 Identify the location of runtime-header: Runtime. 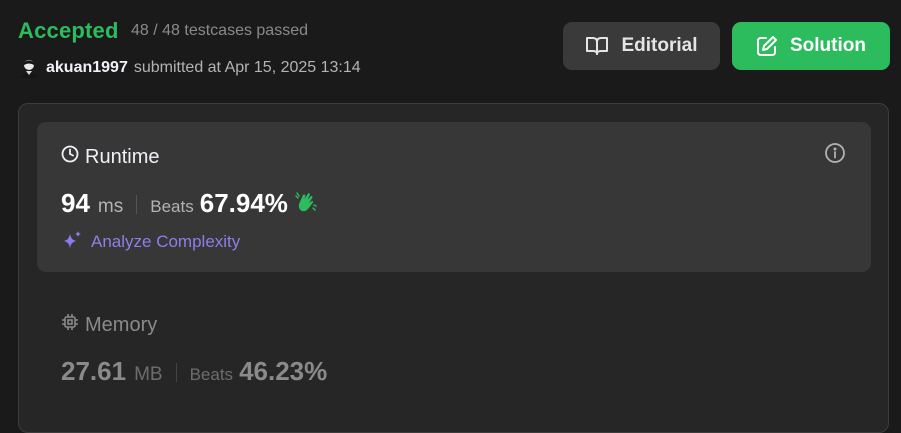
(110, 157).